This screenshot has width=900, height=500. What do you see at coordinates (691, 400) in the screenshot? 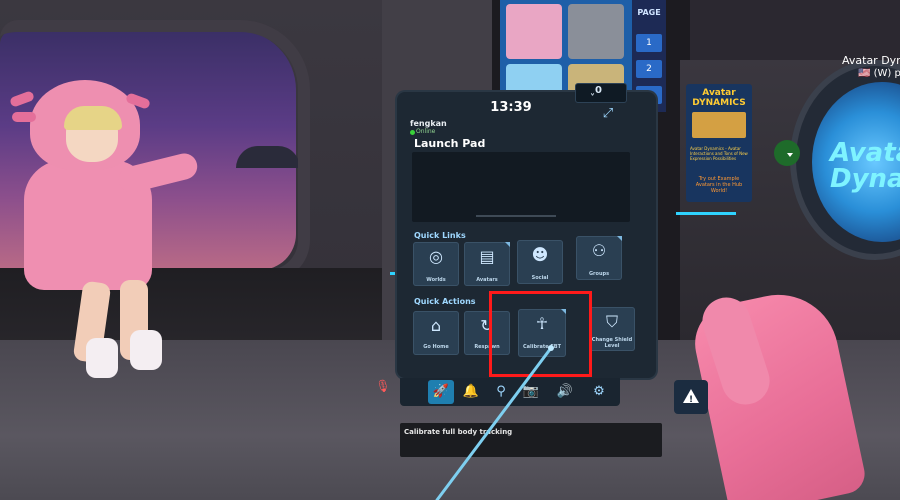
I see `warning-icon-mark: !` at bounding box center [691, 400].